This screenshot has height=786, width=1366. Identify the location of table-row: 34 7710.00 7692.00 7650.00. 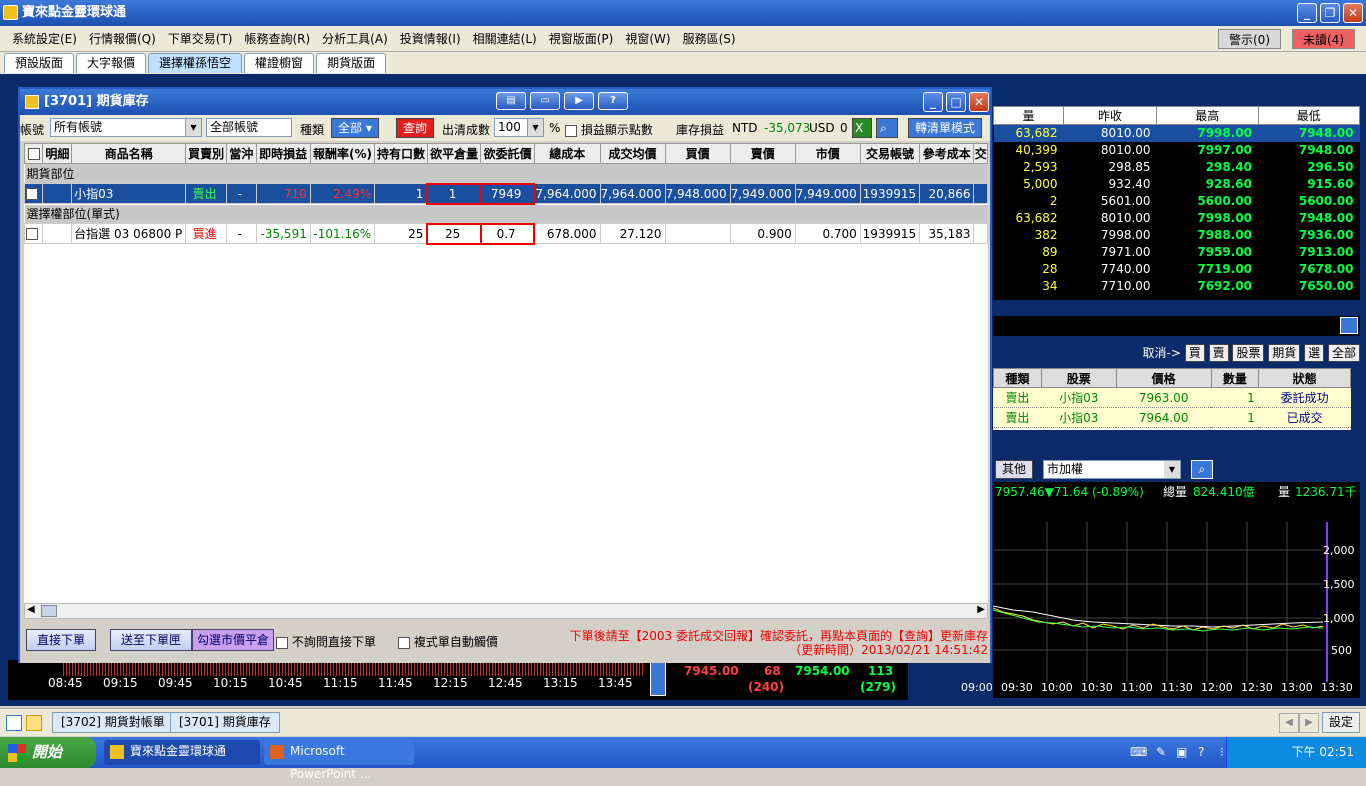
(1177, 286).